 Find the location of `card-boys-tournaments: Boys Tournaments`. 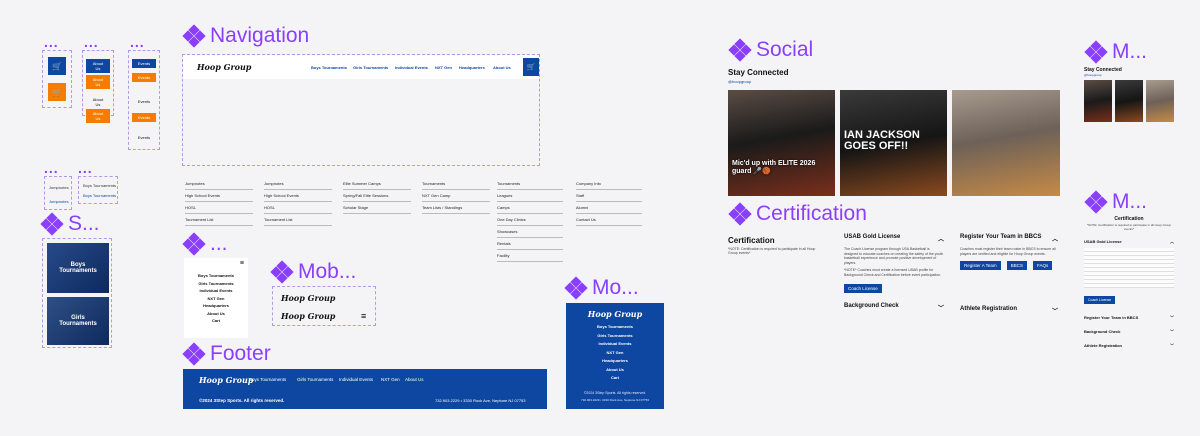

card-boys-tournaments: Boys Tournaments is located at coordinates (78, 268).